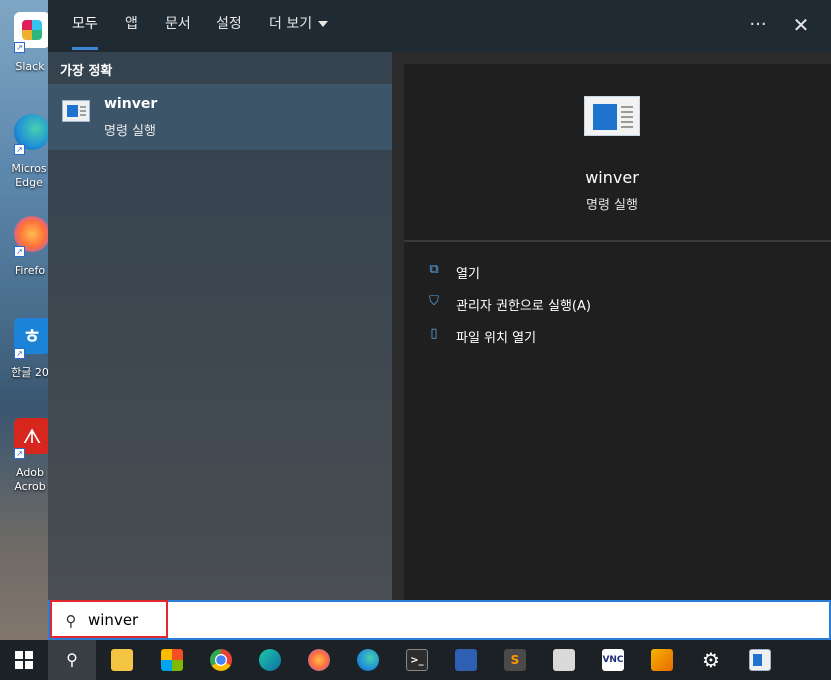 The width and height of the screenshot is (831, 680). I want to click on action-open: ⧉ 열기, so click(616, 274).